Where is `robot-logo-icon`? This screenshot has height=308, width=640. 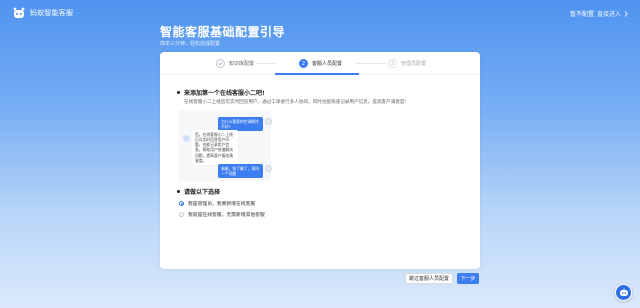 robot-logo-icon is located at coordinates (19, 12).